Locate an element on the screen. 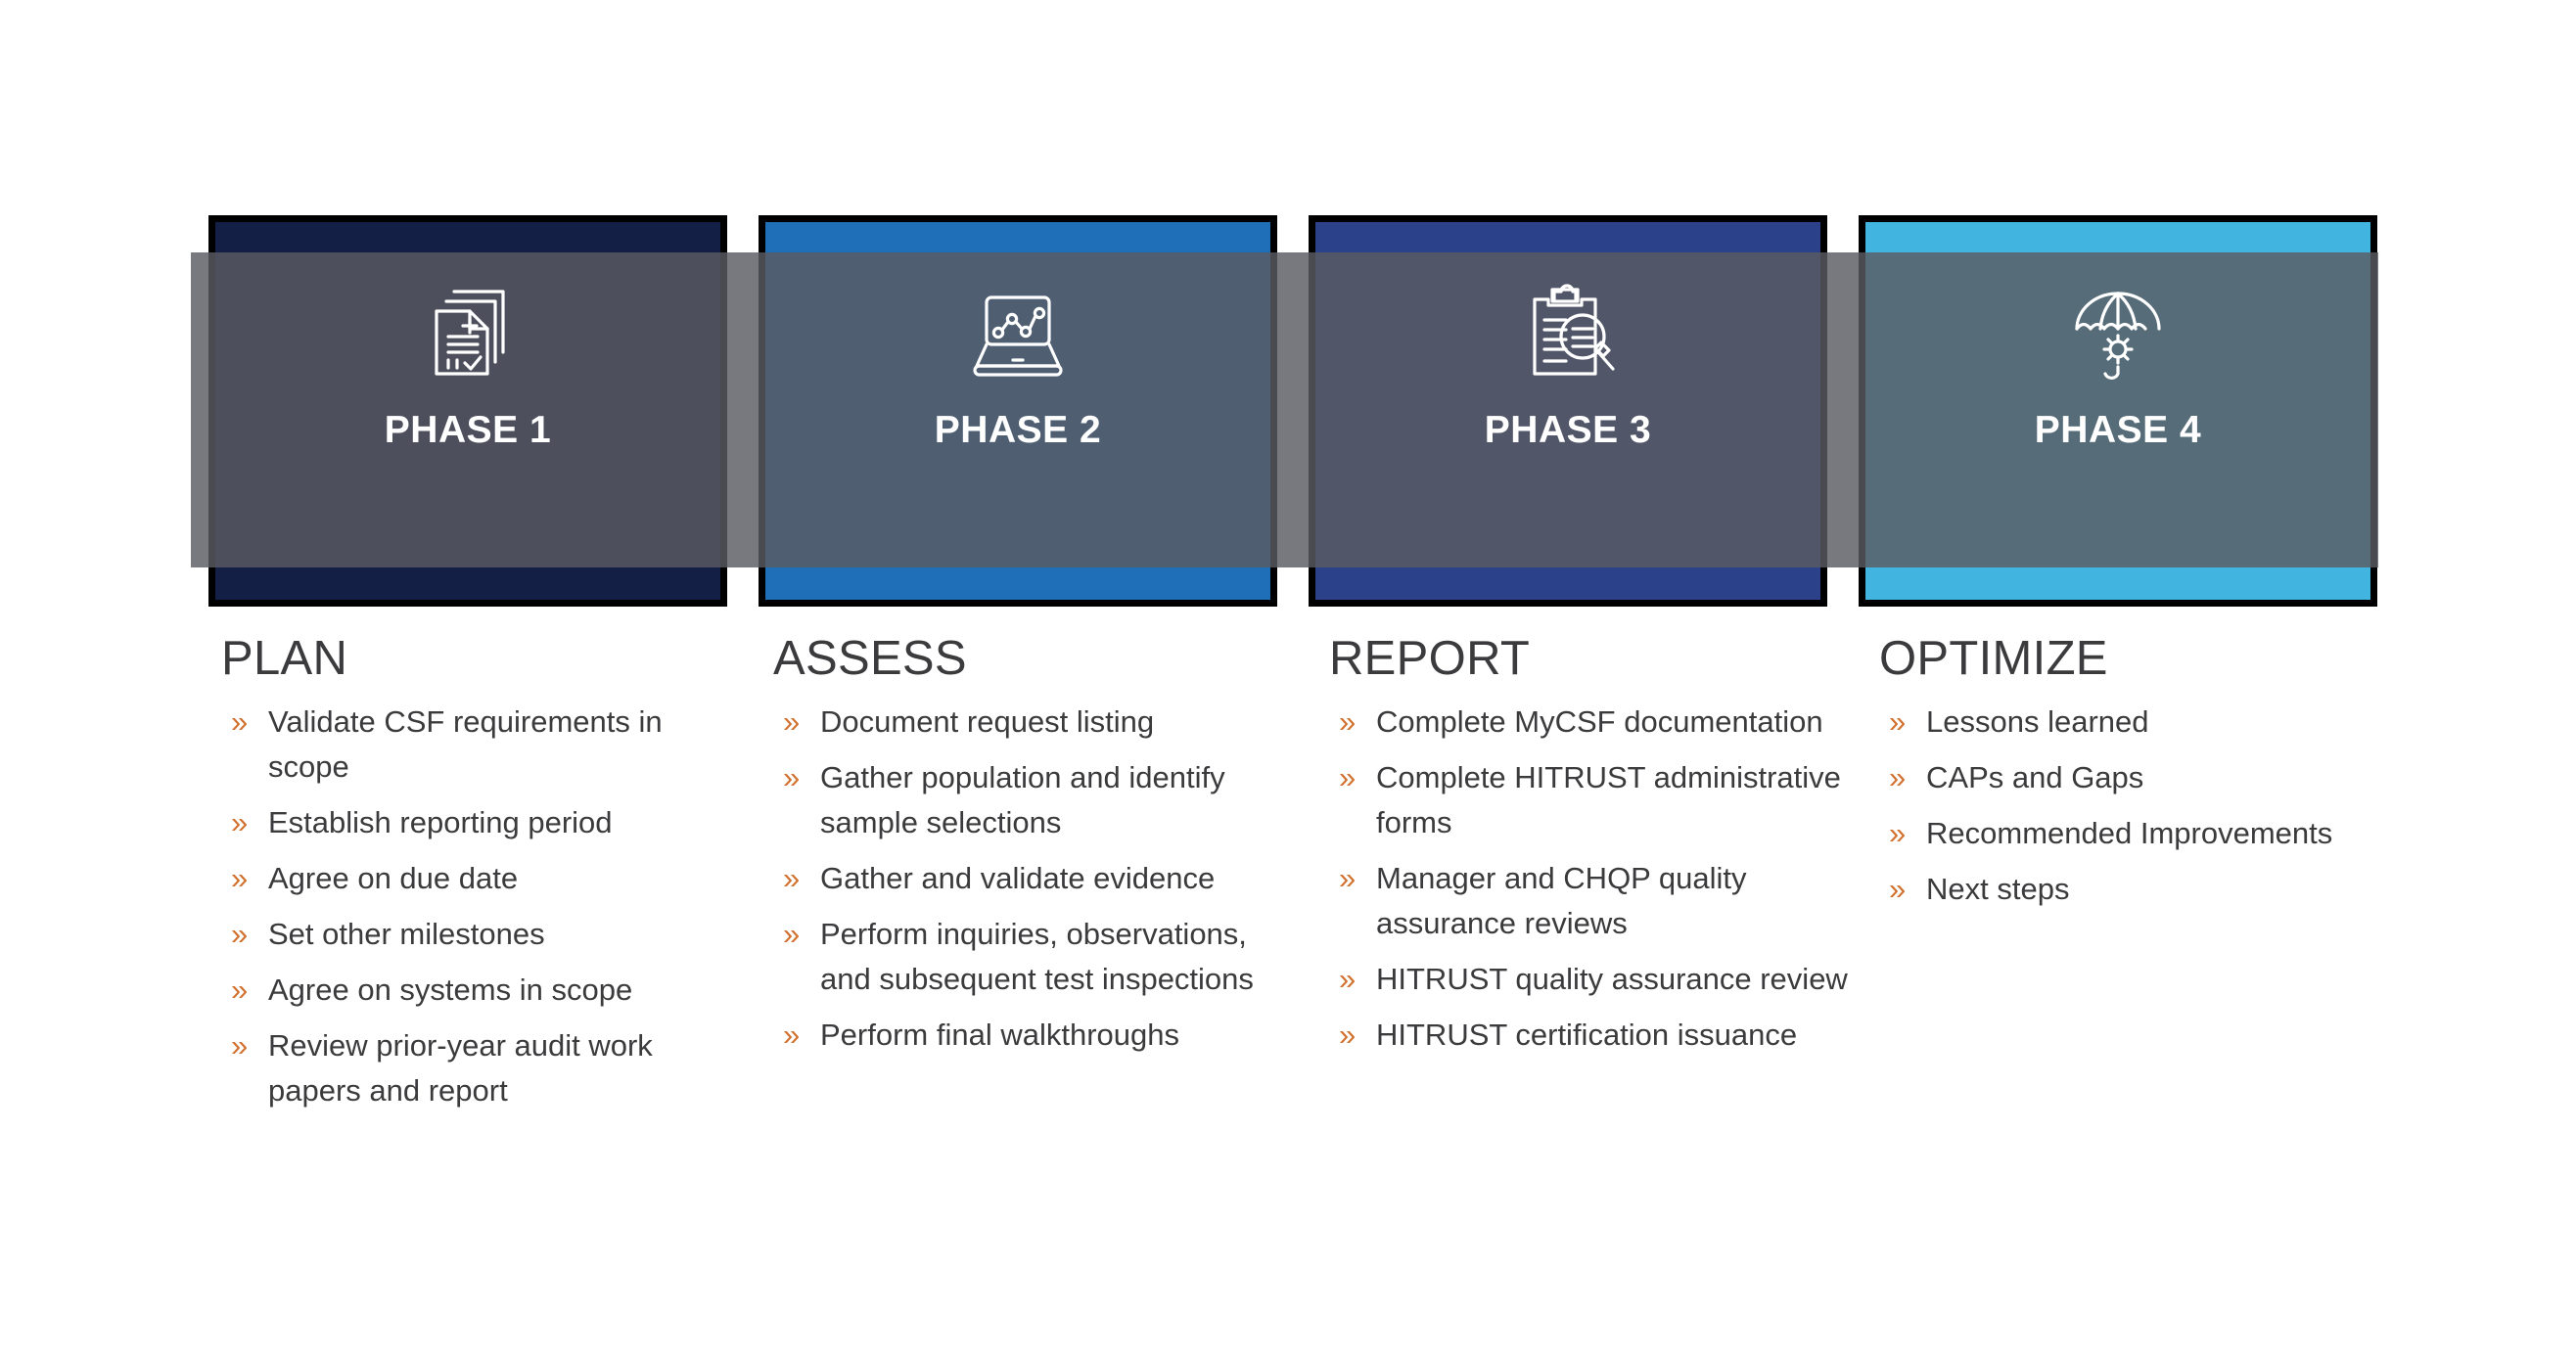 The width and height of the screenshot is (2576, 1358). list-item: » Agree on due date is located at coordinates (485, 878).